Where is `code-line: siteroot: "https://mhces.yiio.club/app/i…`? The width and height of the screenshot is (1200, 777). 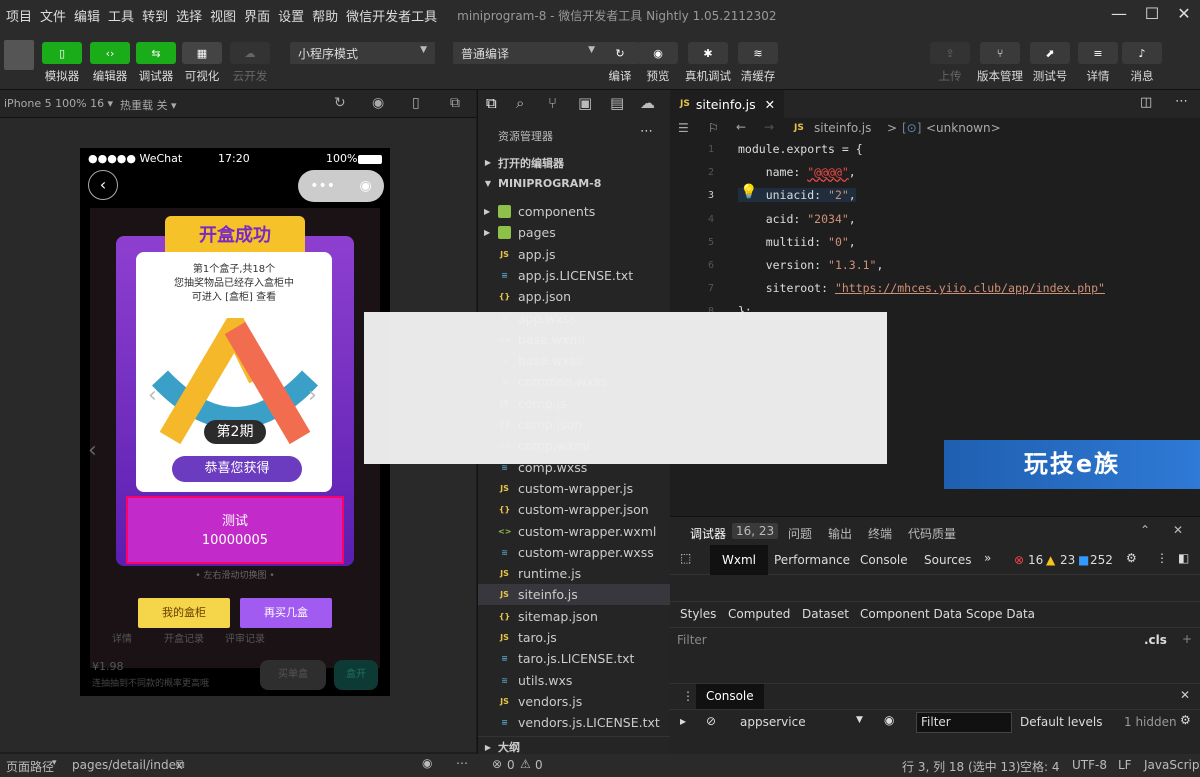
code-line: siteroot: "https://mhces.yiio.club/app/i… is located at coordinates (921, 288).